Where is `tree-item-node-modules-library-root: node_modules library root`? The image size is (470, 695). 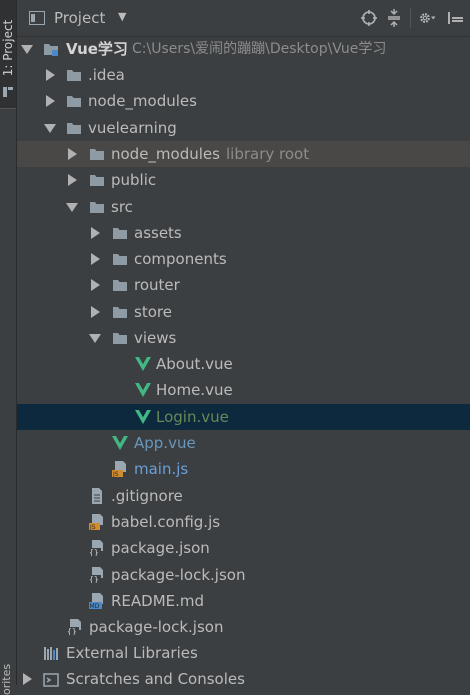 tree-item-node-modules-library-root: node_modules library root is located at coordinates (243, 154).